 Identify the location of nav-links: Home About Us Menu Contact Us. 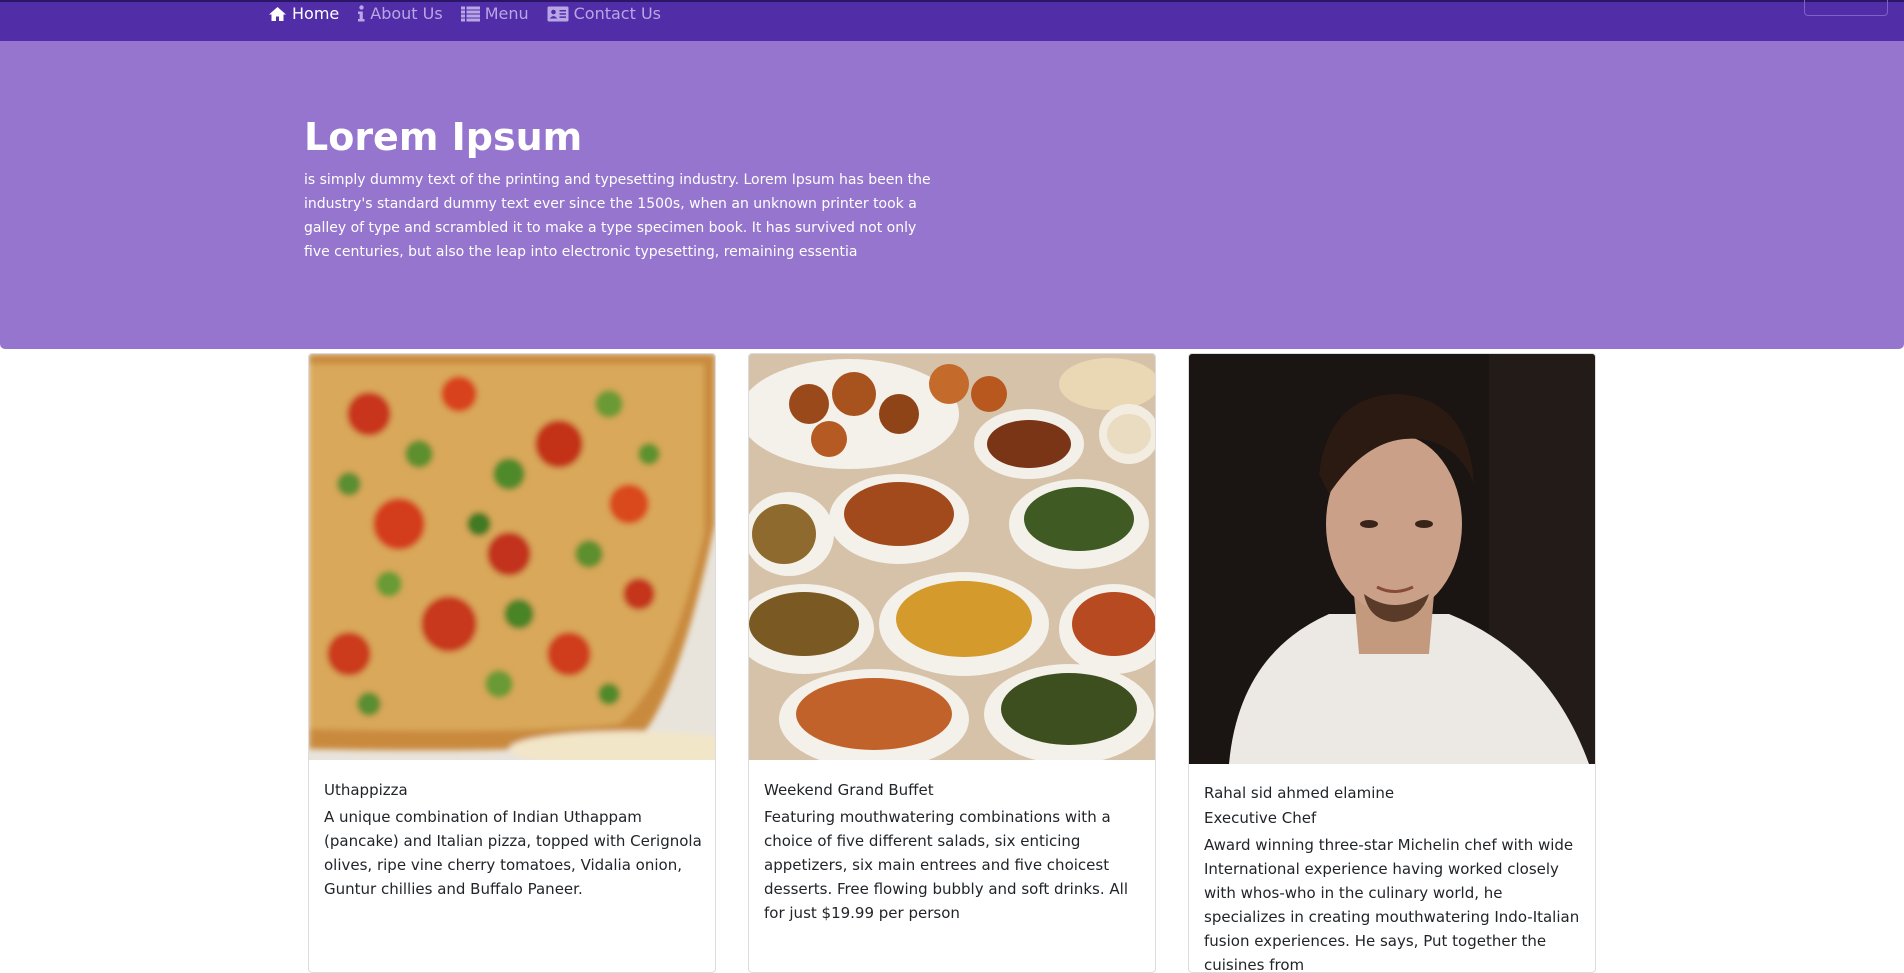
(464, 13).